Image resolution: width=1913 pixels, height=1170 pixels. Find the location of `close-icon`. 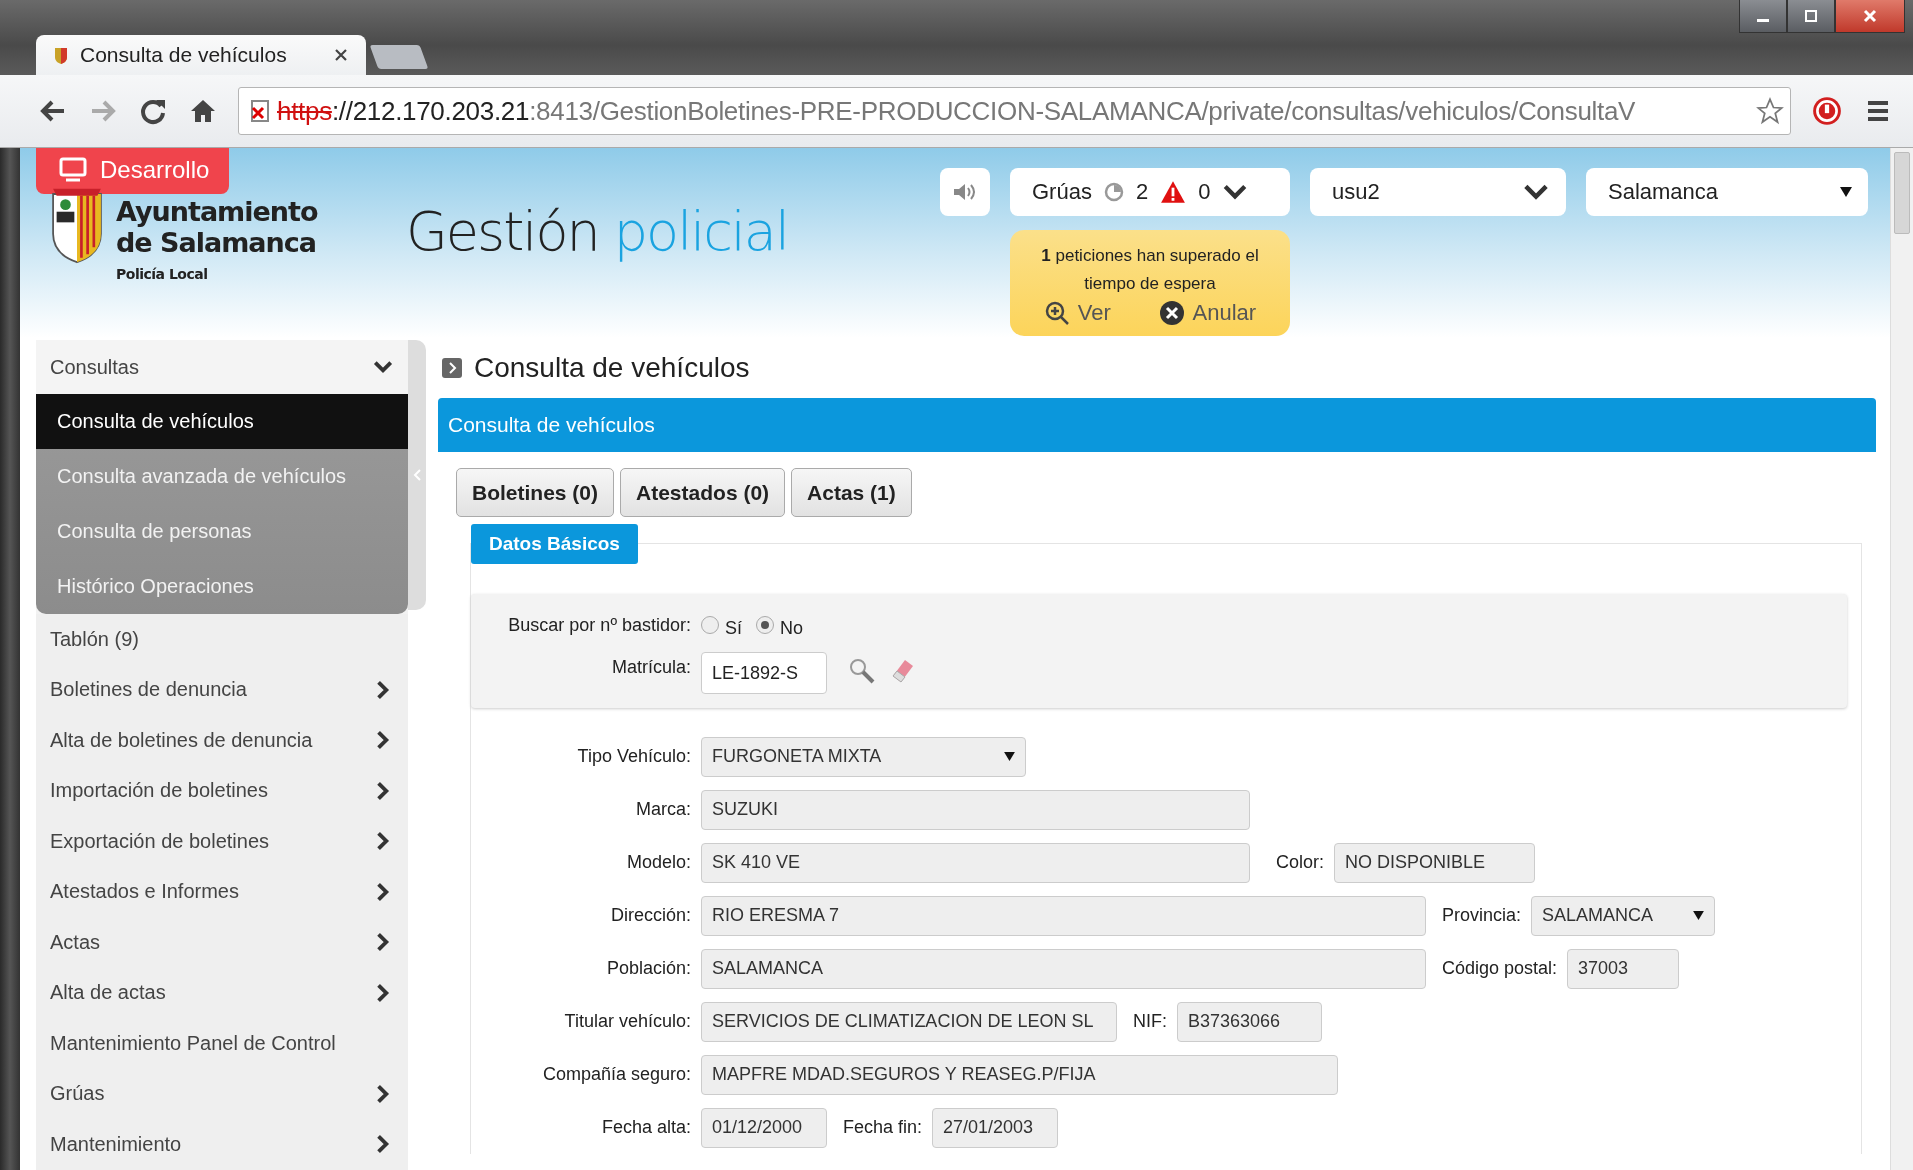

close-icon is located at coordinates (341, 55).